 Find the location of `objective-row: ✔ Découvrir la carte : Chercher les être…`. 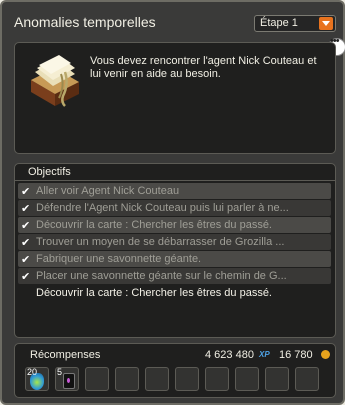

objective-row: ✔ Découvrir la carte : Chercher les être… is located at coordinates (174, 225).